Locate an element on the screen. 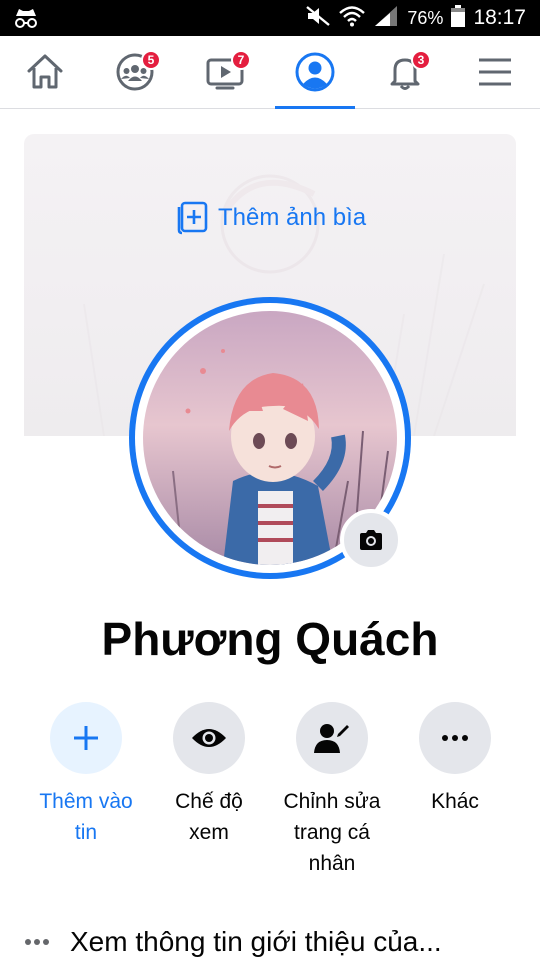 The image size is (540, 962). nav-watch: 7 is located at coordinates (225, 72).